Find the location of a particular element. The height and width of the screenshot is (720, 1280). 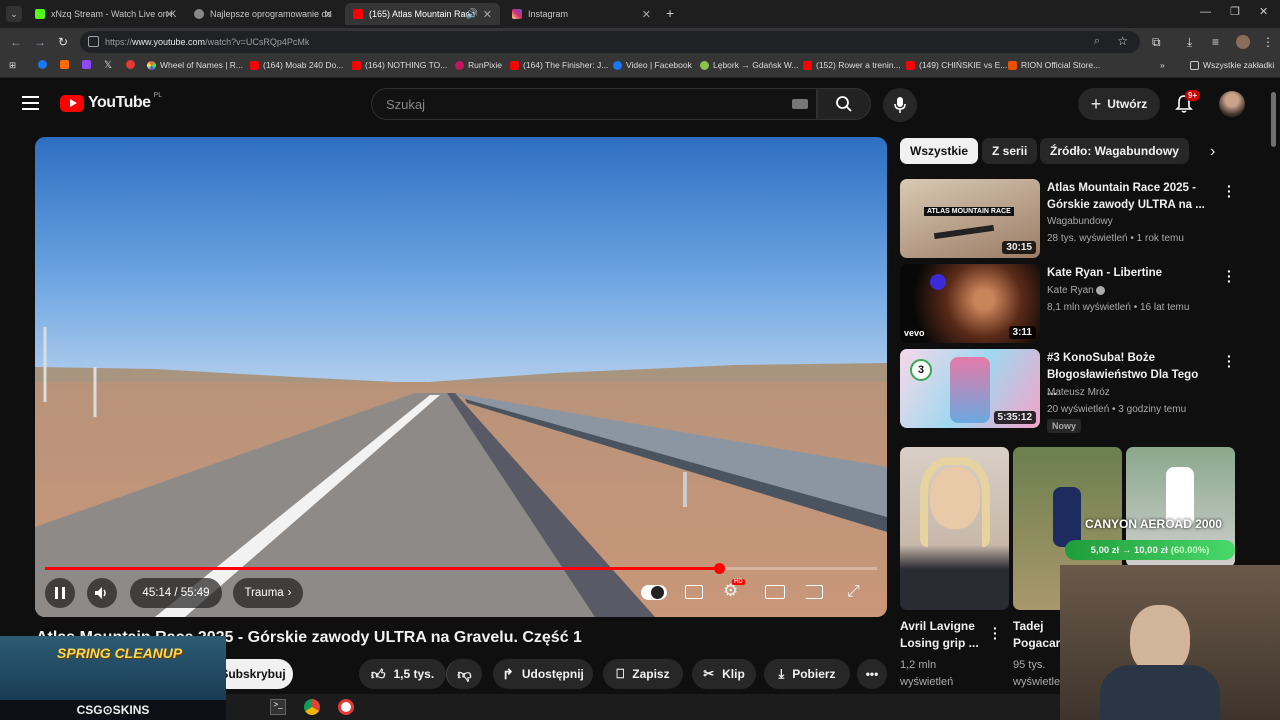

video-title-link: Kate Ryan - Libertine is located at coordinates (1127, 273).